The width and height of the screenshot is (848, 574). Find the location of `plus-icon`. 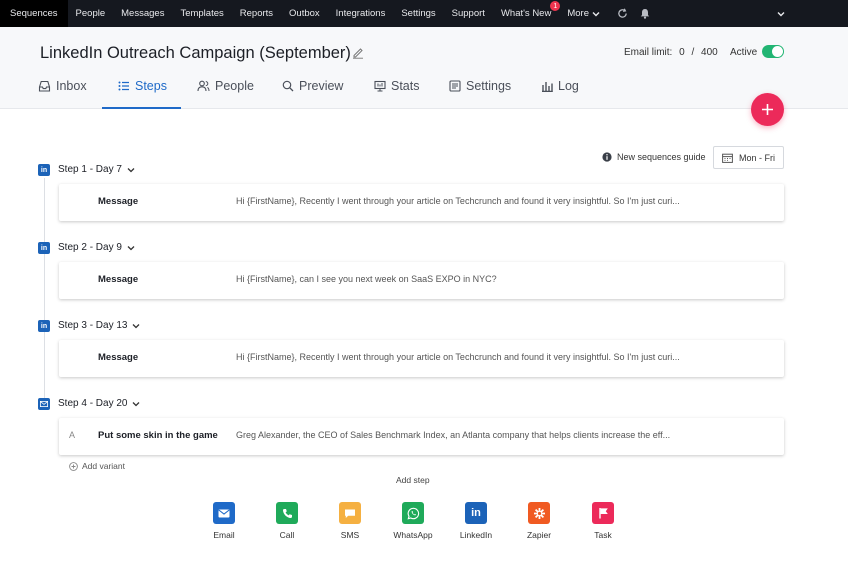

plus-icon is located at coordinates (767, 109).